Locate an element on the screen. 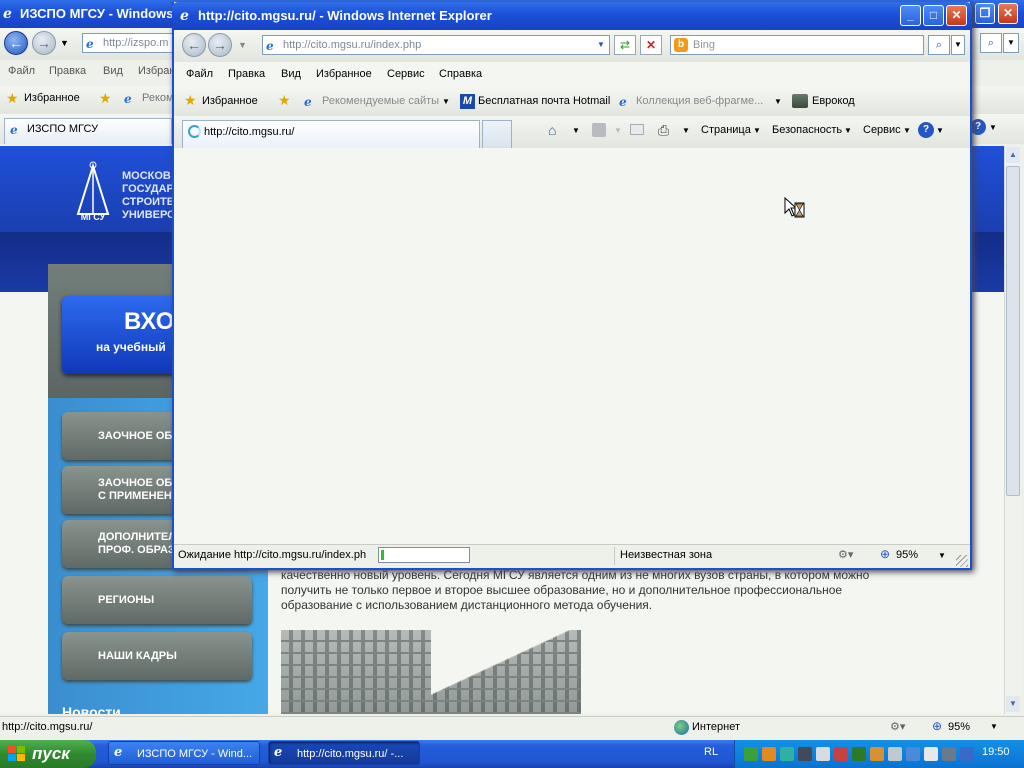  rss-feed-icon is located at coordinates (599, 130).